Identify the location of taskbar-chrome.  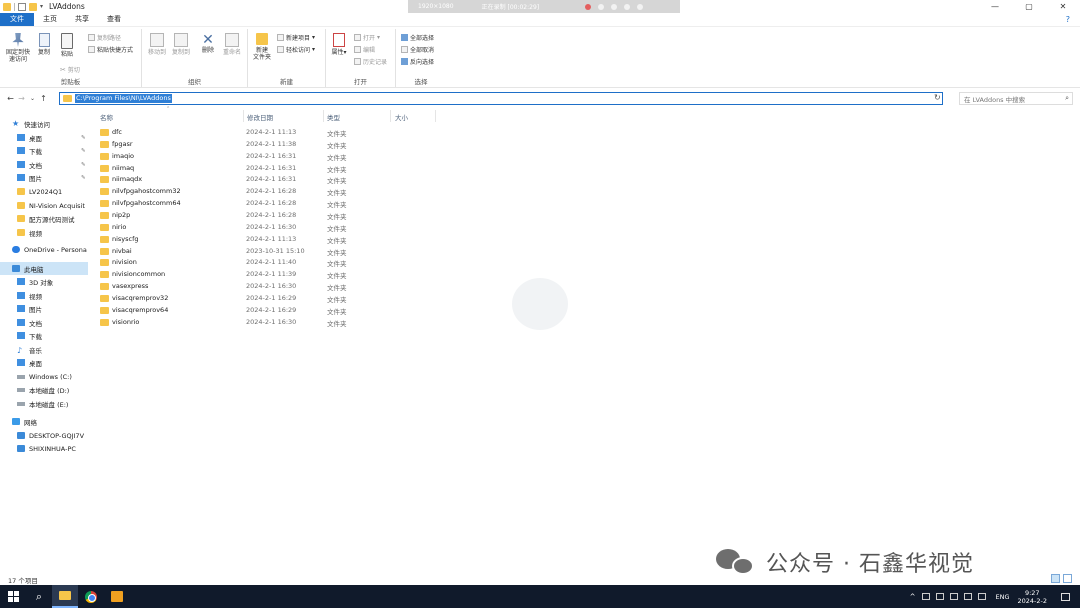
(91, 596).